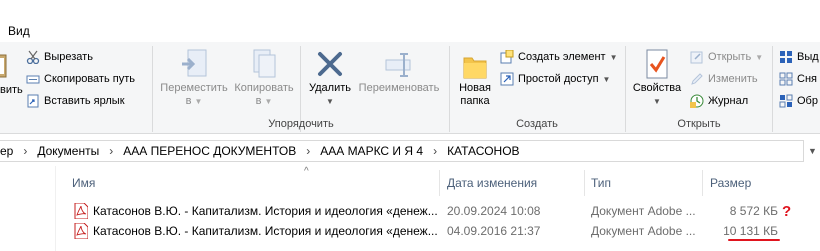 The image size is (820, 251). What do you see at coordinates (786, 101) in the screenshot?
I see `invert-selection-icon` at bounding box center [786, 101].